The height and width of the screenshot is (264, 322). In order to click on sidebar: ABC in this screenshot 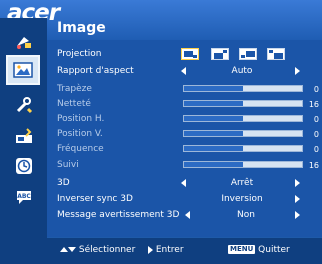, I will do `click(23, 128)`.